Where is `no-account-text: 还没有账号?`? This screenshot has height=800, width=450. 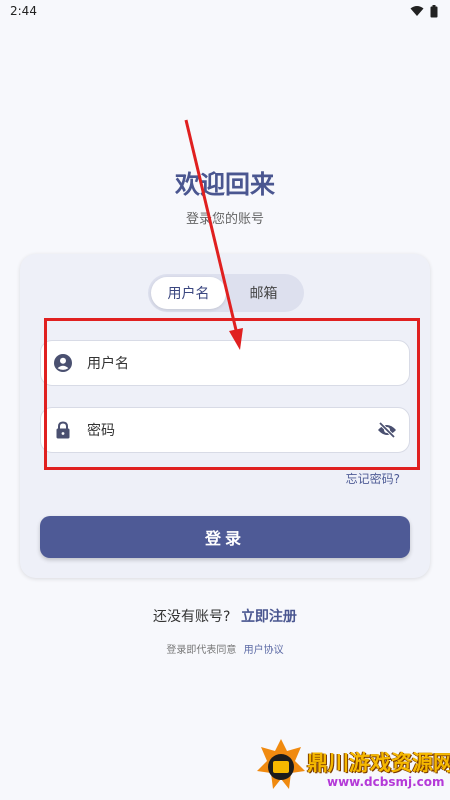
no-account-text: 还没有账号? is located at coordinates (192, 617).